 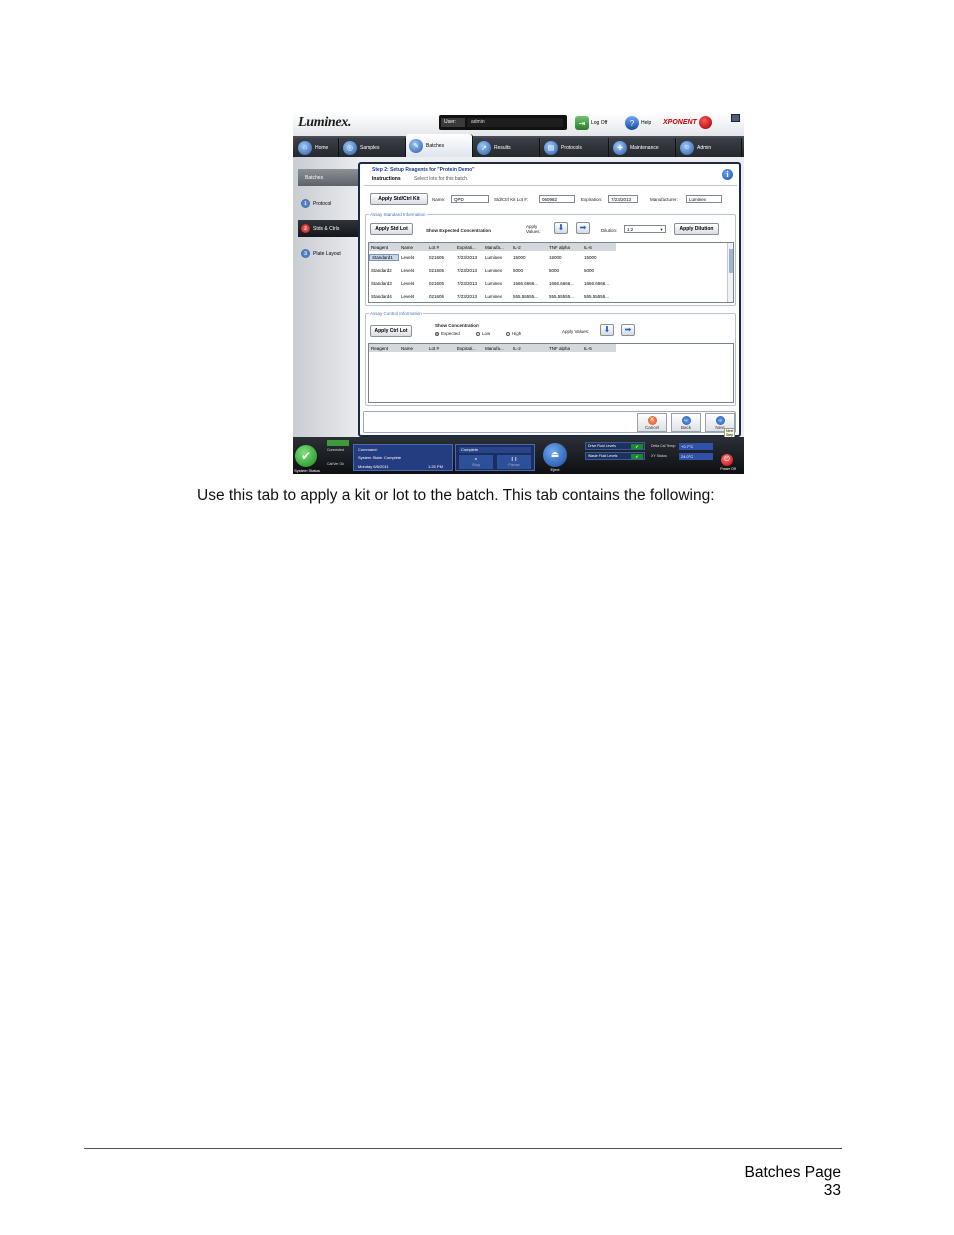 I want to click on back-button: ← Back, so click(x=686, y=422).